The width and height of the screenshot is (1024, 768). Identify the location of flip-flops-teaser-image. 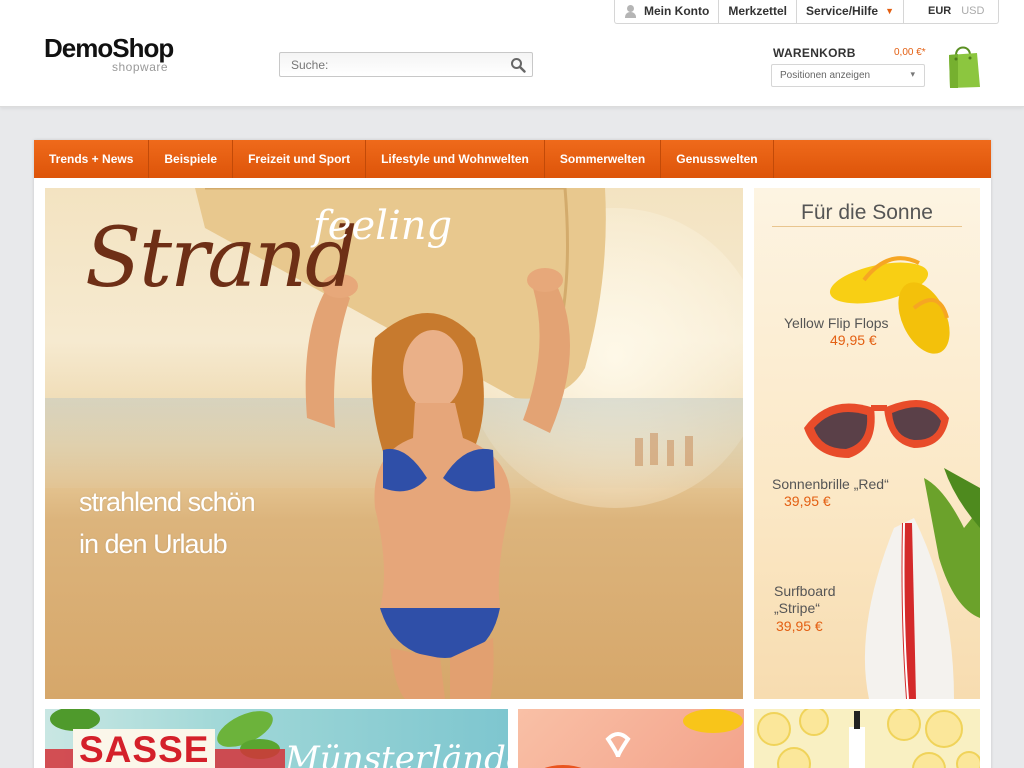
(643, 738).